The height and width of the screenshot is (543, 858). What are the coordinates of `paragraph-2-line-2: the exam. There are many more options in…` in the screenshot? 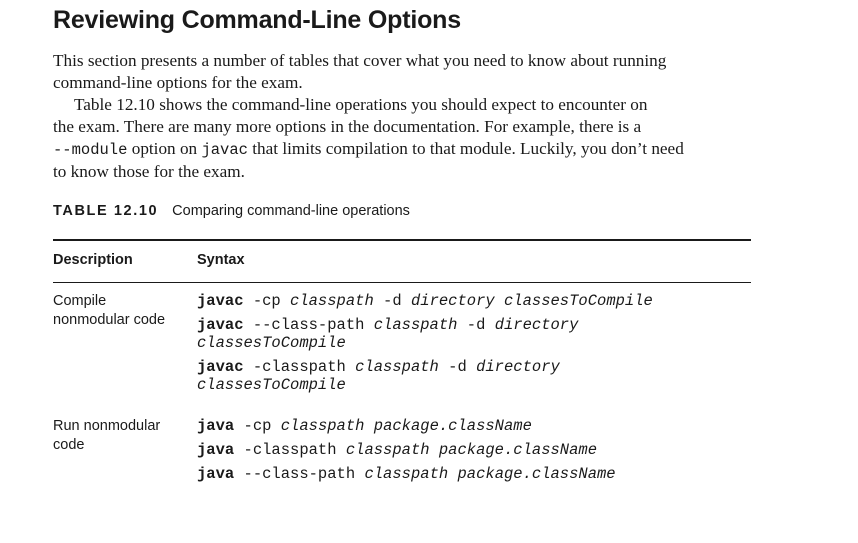 It's located at (347, 126).